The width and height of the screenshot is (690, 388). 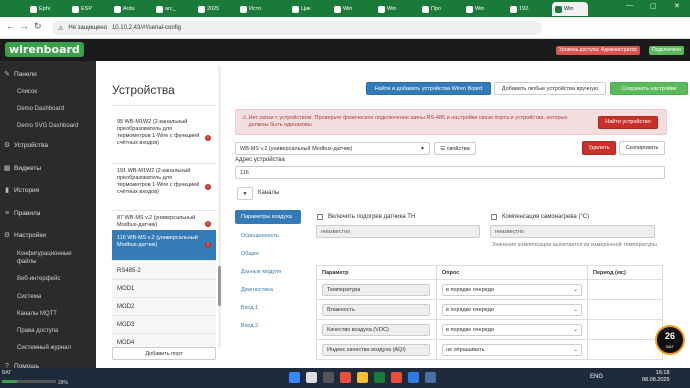 What do you see at coordinates (219, 286) in the screenshot?
I see `scrollbar-thumb` at bounding box center [219, 286].